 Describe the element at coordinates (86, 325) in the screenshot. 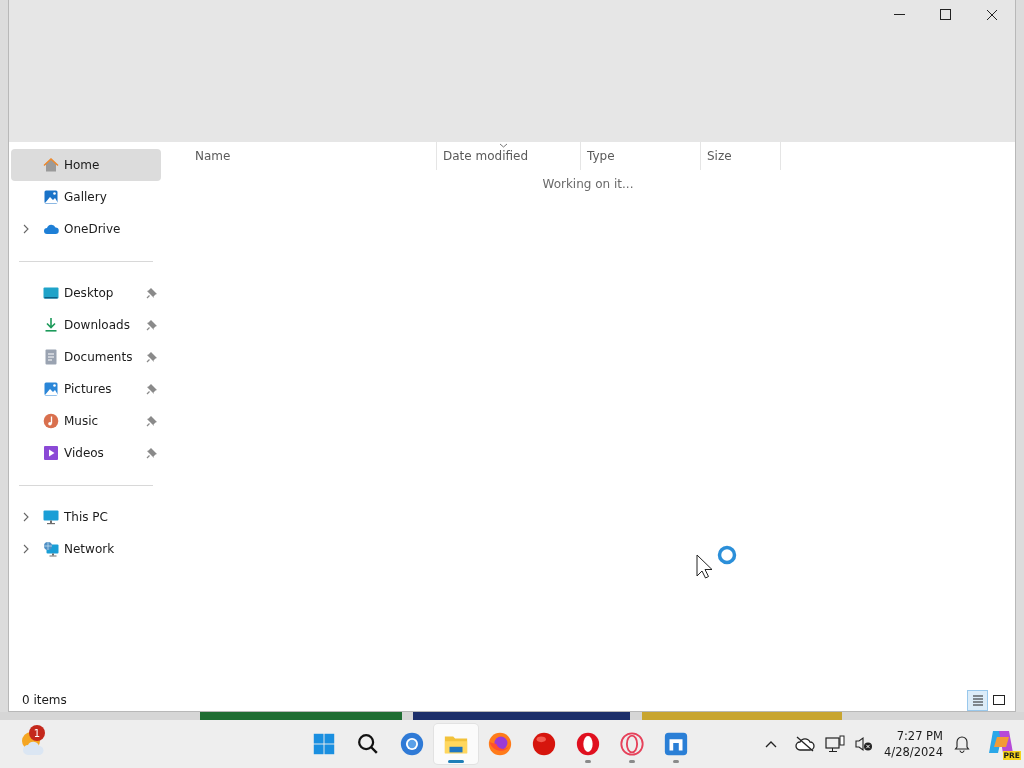

I see `sidebar-item: Downloads` at that location.